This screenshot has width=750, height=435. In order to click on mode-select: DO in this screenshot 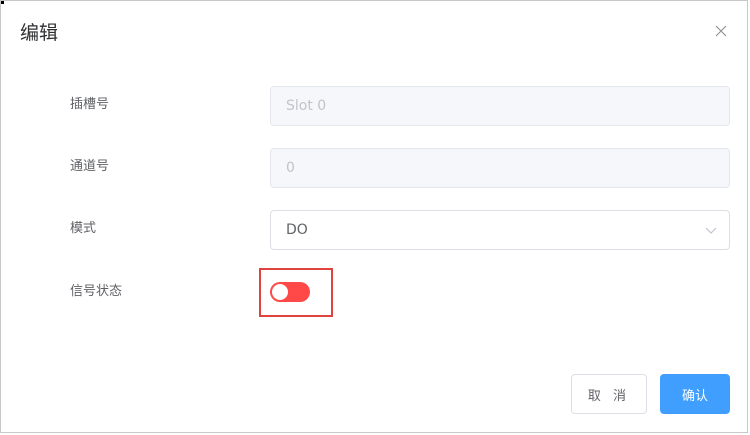, I will do `click(500, 230)`.